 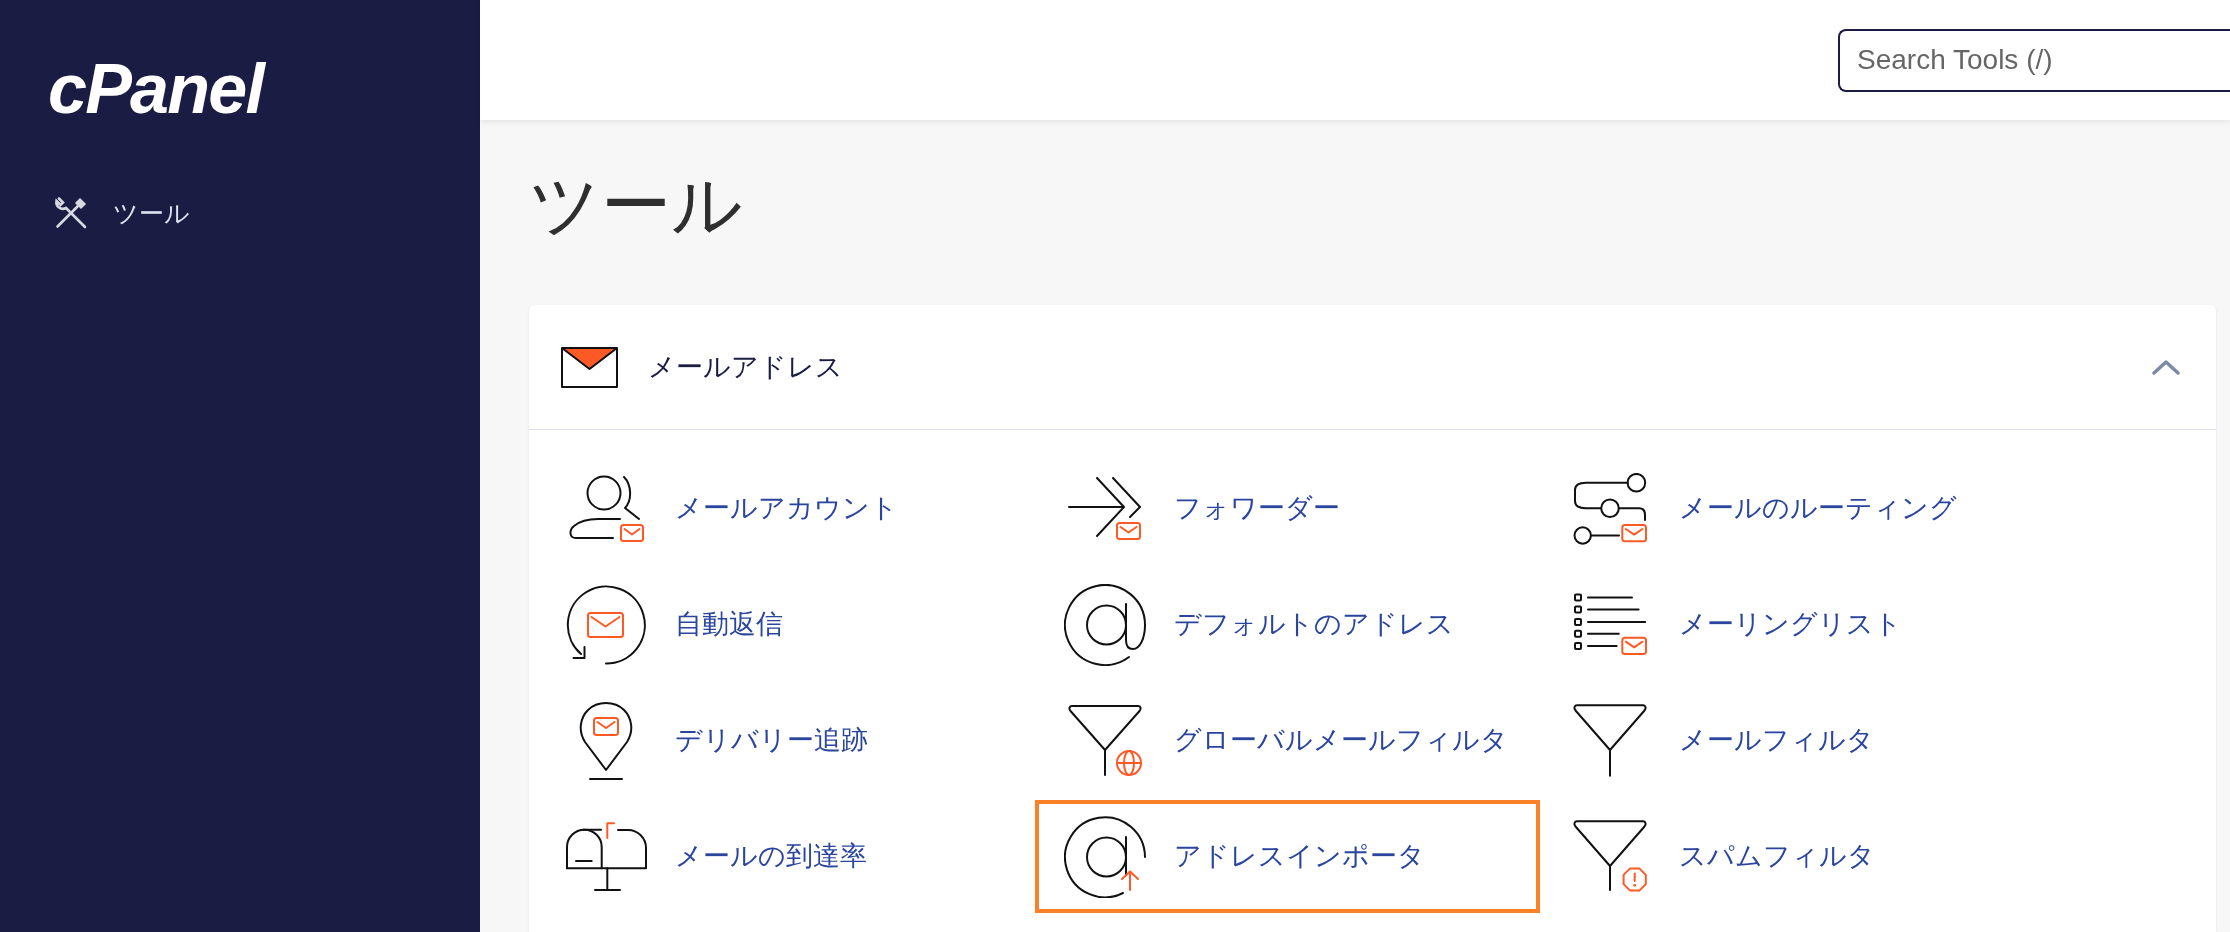 What do you see at coordinates (1610, 624) in the screenshot?
I see `list-mail-icon` at bounding box center [1610, 624].